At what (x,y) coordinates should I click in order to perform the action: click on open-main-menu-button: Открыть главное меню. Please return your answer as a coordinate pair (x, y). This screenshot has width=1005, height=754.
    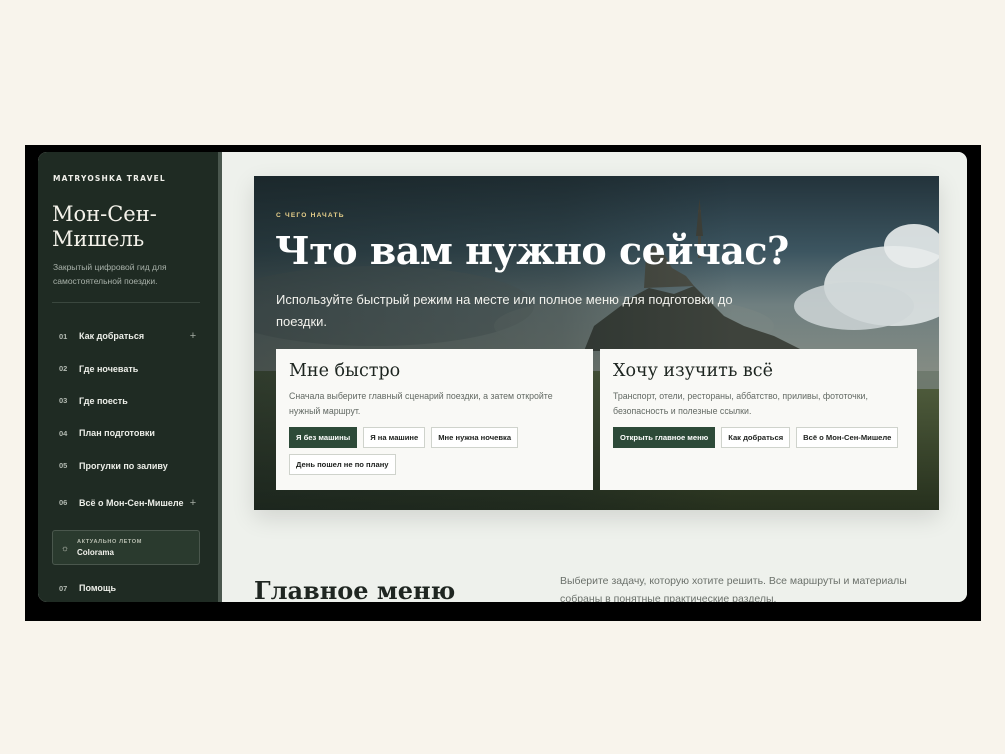
    Looking at the image, I should click on (664, 437).